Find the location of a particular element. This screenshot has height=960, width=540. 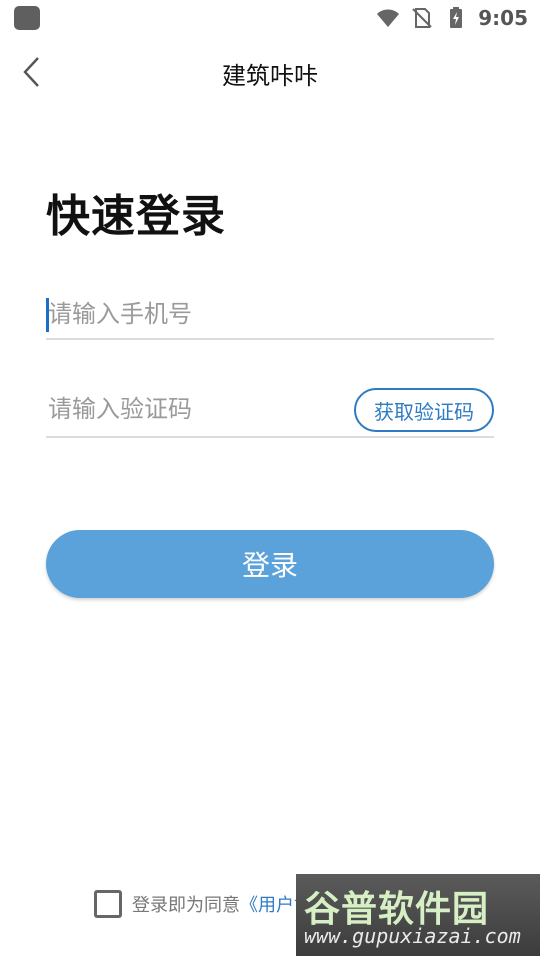

page-title: 快速登录 is located at coordinates (136, 216).